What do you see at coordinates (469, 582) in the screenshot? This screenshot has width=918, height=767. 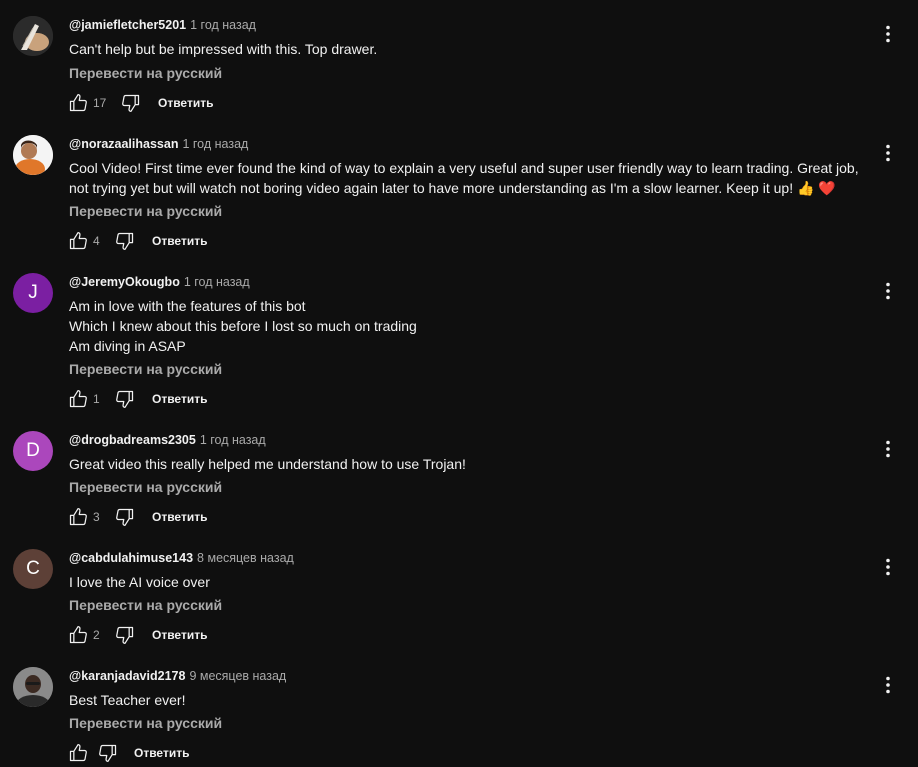 I see `comment-text: I love the AI voice over` at bounding box center [469, 582].